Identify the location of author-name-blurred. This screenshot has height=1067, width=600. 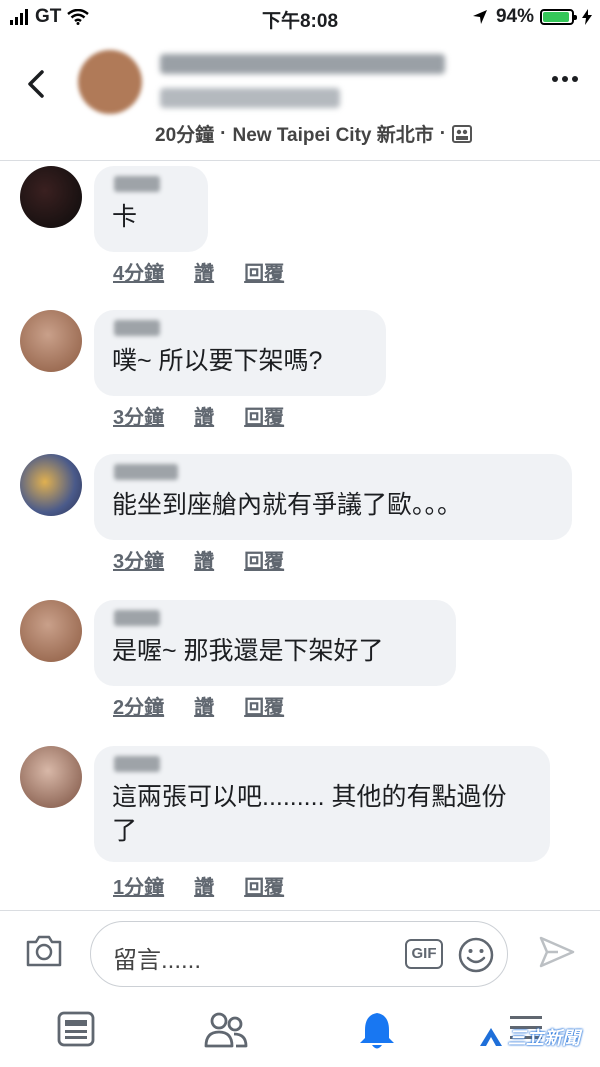
(302, 64).